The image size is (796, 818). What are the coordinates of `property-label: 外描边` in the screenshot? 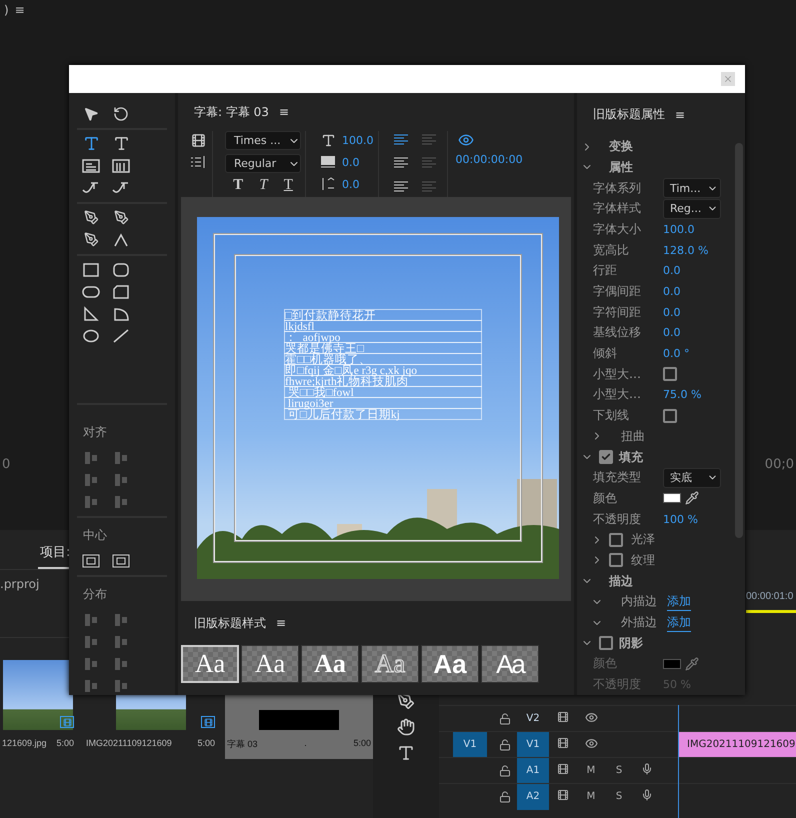 It's located at (639, 623).